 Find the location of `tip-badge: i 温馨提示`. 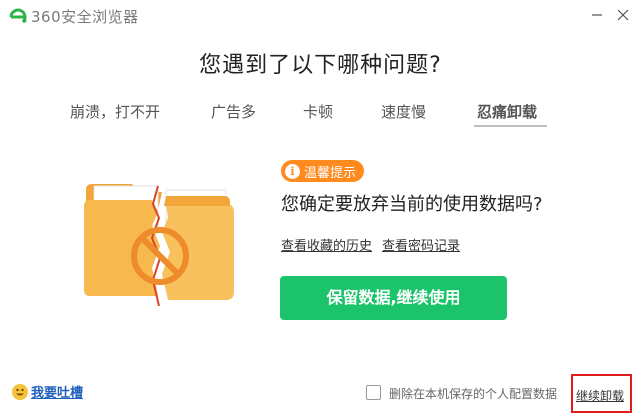

tip-badge: i 温馨提示 is located at coordinates (323, 171).